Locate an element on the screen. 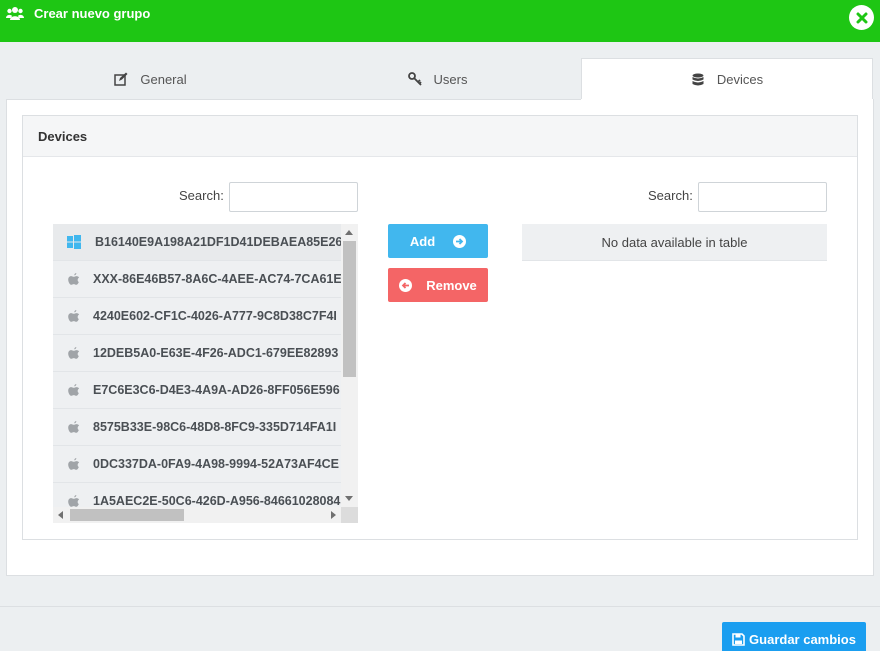  add-button-label: Add is located at coordinates (422, 241).